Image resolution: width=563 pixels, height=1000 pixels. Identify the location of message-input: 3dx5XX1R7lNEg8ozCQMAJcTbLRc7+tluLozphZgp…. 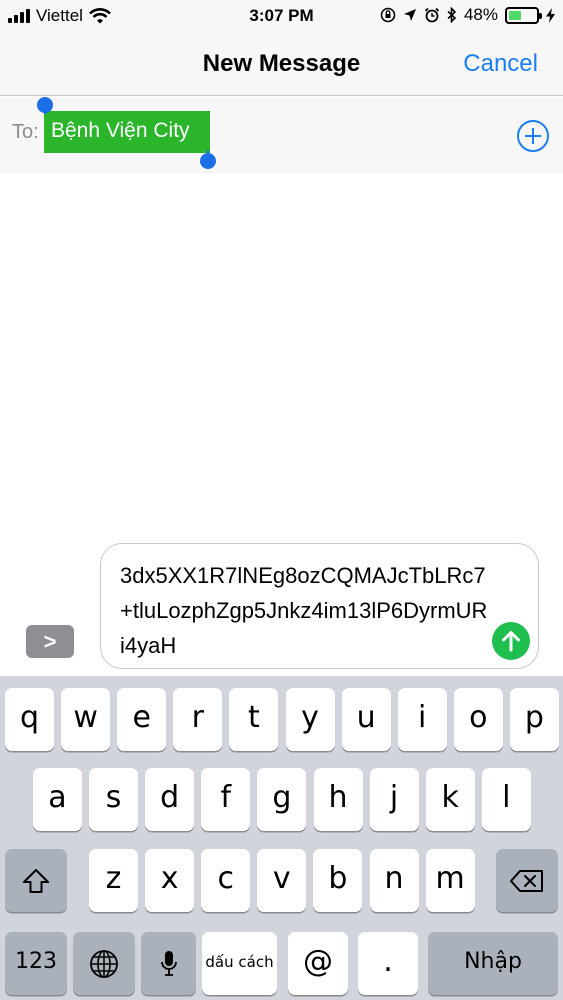
(319, 606).